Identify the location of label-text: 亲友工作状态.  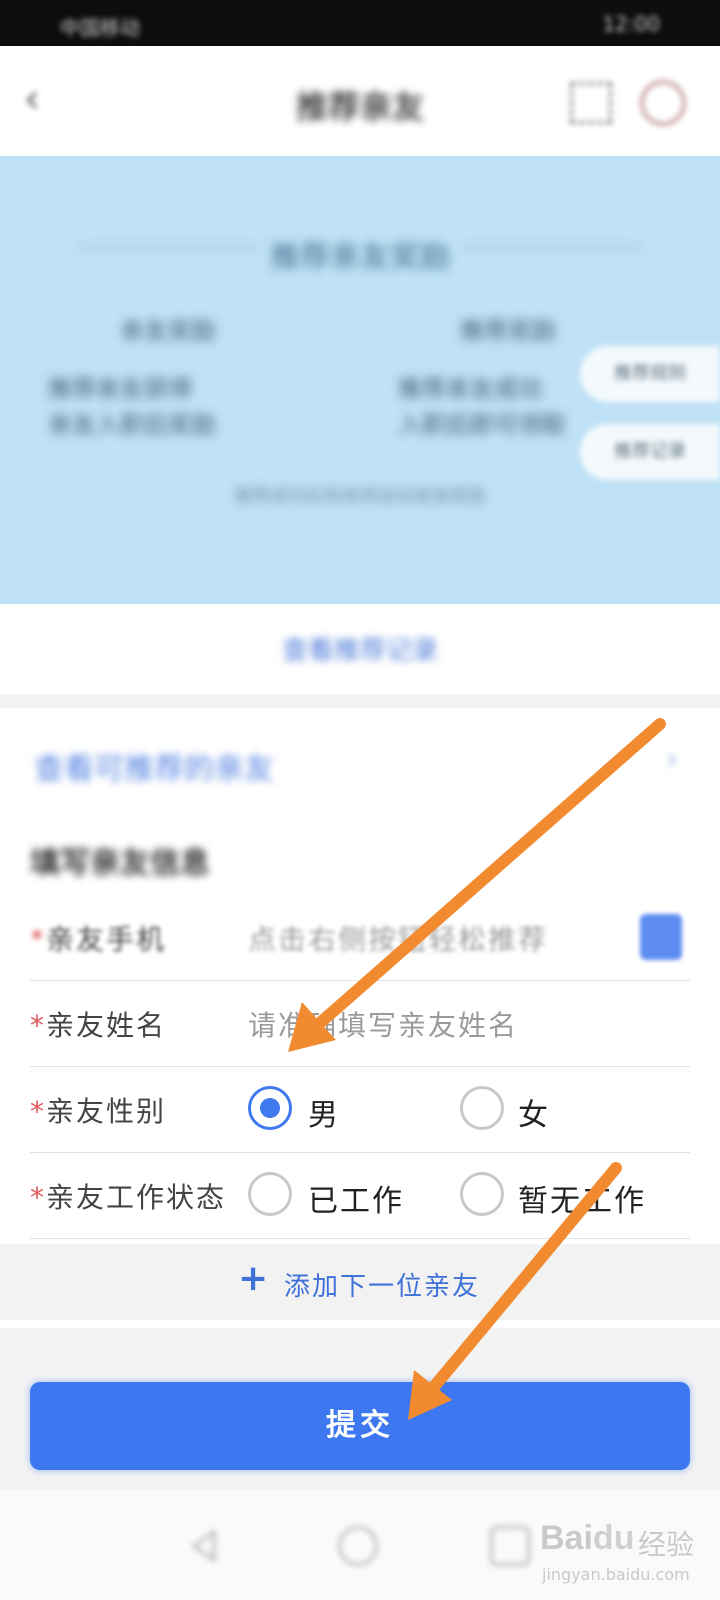
(136, 1197).